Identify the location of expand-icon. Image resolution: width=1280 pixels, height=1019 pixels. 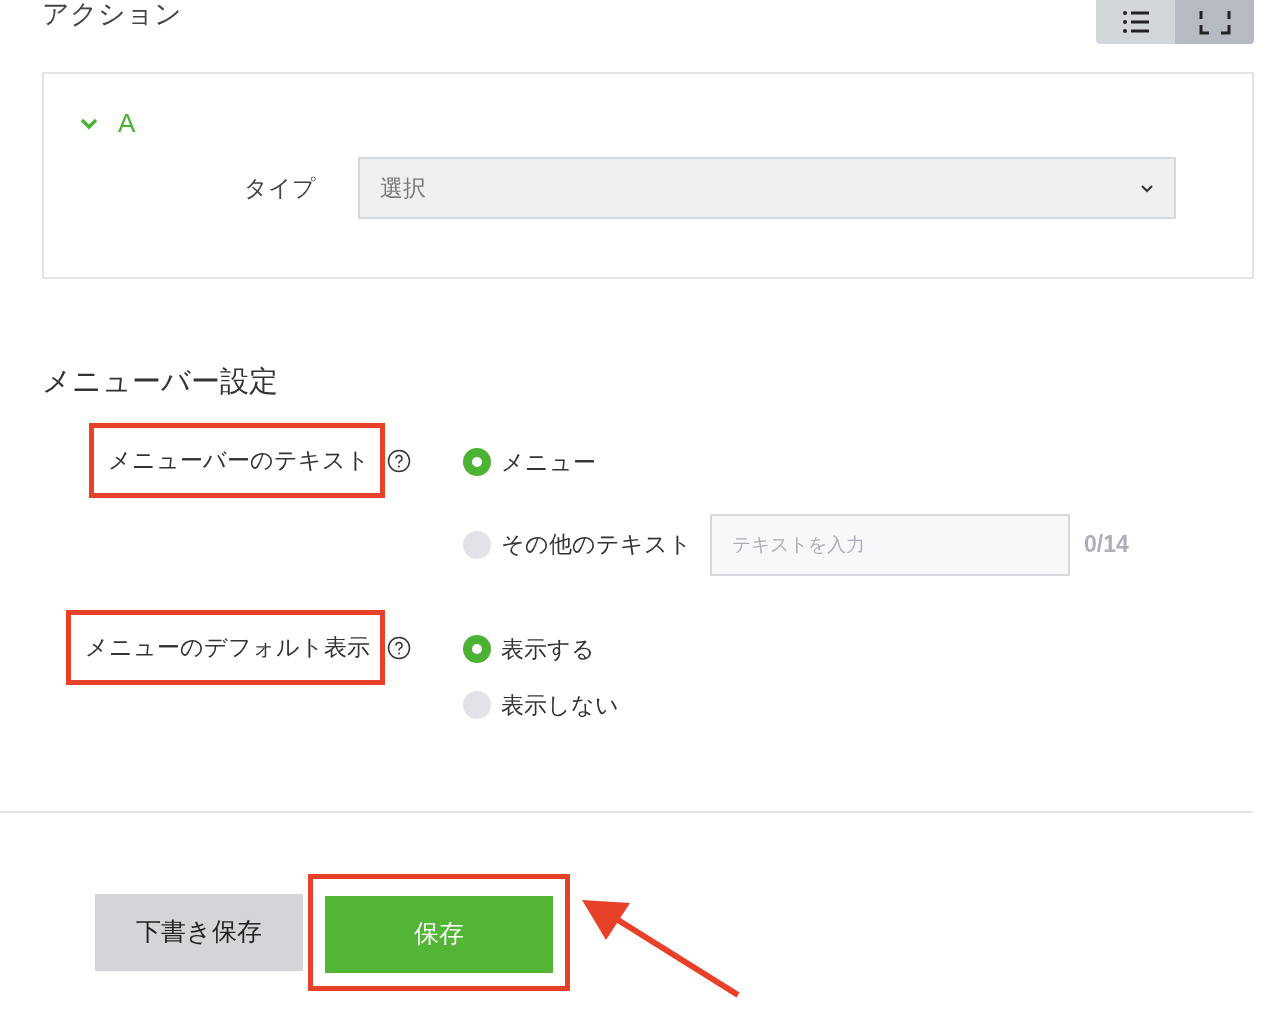
(1214, 22).